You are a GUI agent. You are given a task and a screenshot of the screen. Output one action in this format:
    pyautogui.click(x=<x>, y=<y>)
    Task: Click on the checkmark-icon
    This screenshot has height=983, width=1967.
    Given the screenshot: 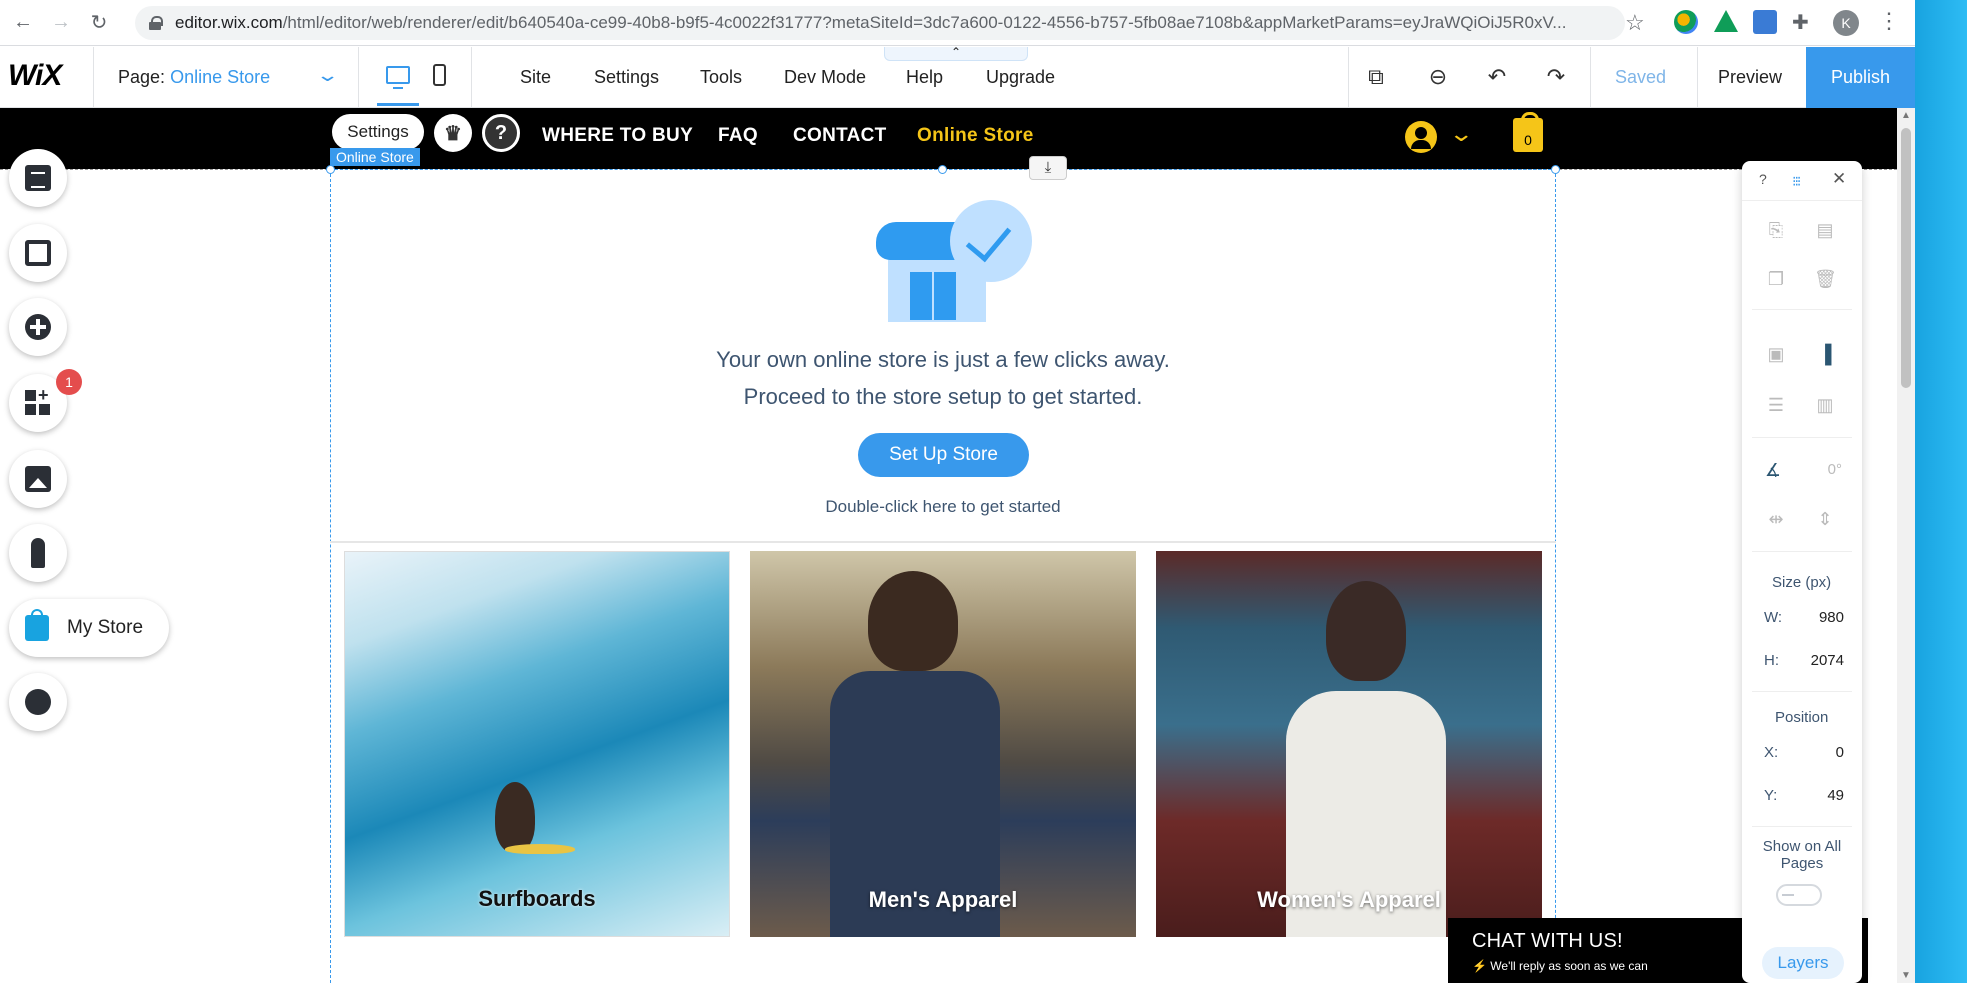 What is the action you would take?
    pyautogui.click(x=991, y=241)
    